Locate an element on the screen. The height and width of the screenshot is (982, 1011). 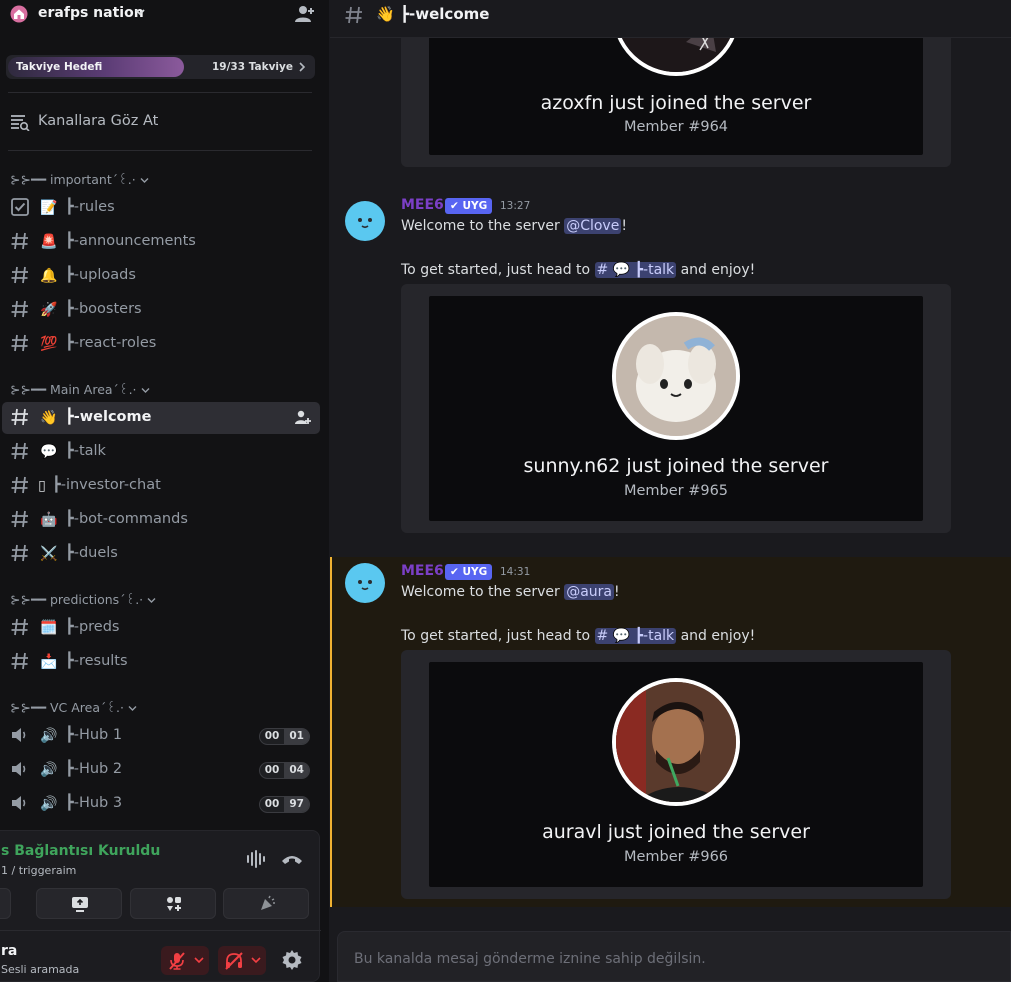
channel-bot-commands: 🤖 ┣-bot-commands is located at coordinates (161, 520).